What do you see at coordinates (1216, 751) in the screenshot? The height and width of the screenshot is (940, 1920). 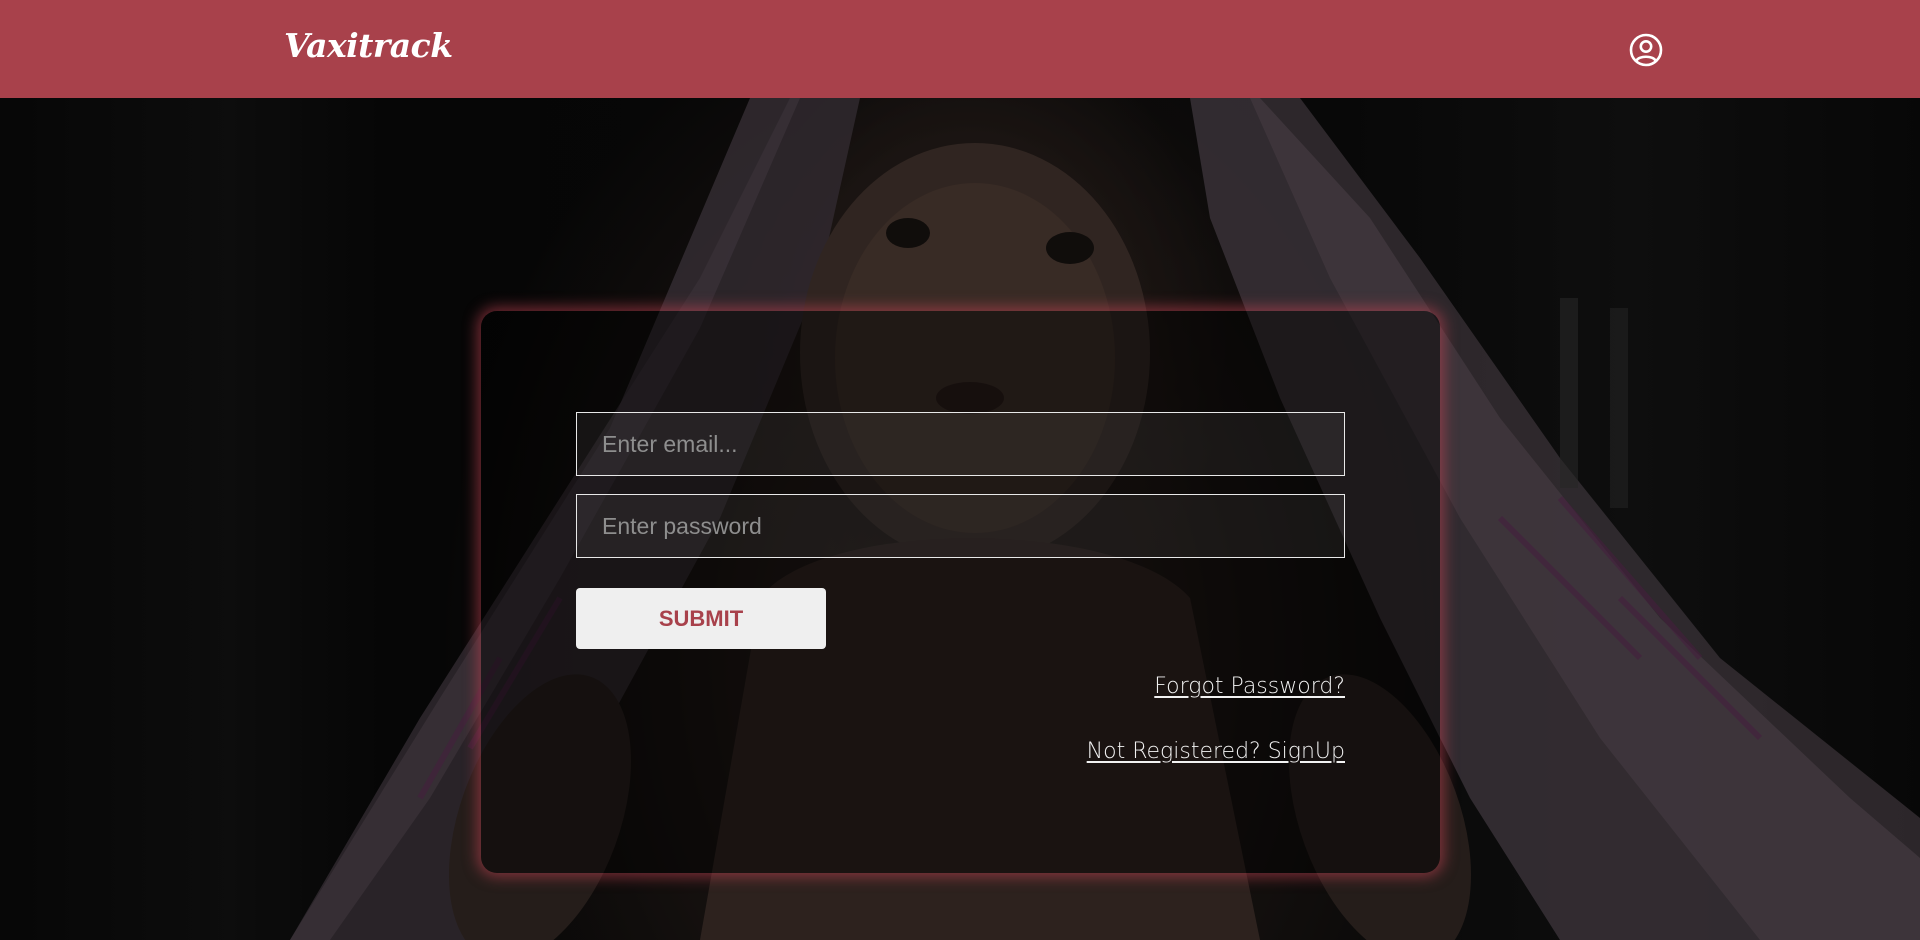 I see `signup-link: Not Registered? SignUp` at bounding box center [1216, 751].